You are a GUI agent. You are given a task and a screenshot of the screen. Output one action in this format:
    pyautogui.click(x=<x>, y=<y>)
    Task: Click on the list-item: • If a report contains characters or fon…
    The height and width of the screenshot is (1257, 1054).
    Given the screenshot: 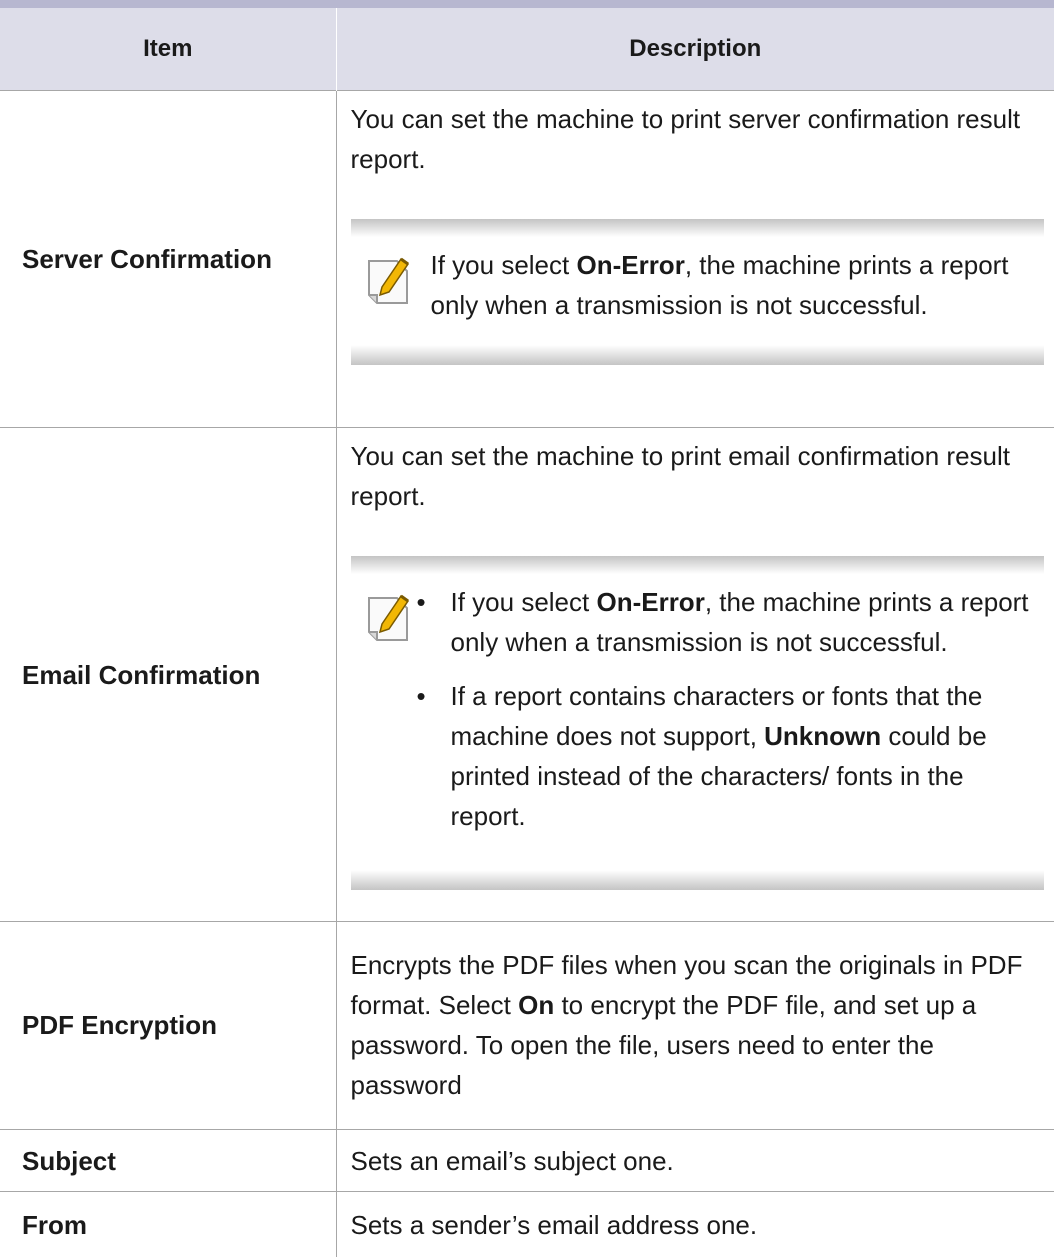 What is the action you would take?
    pyautogui.click(x=698, y=756)
    